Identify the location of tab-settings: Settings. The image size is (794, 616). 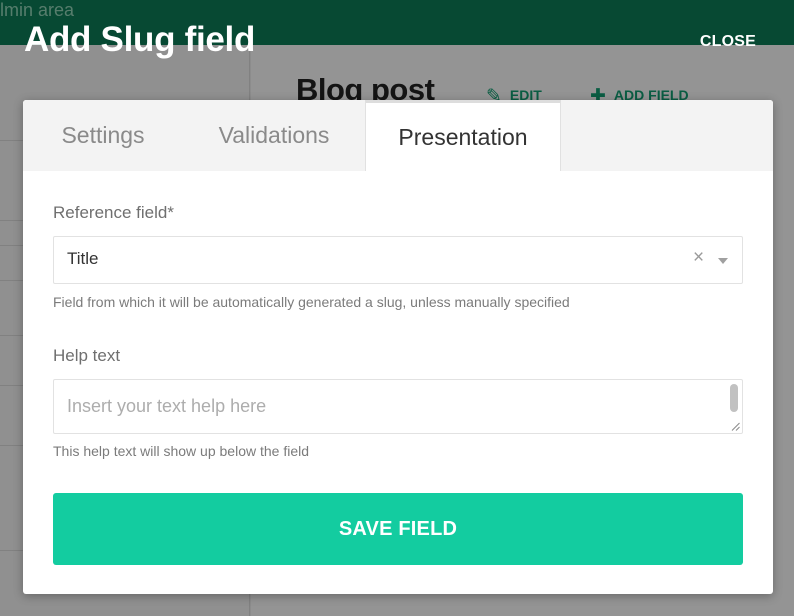
(103, 135).